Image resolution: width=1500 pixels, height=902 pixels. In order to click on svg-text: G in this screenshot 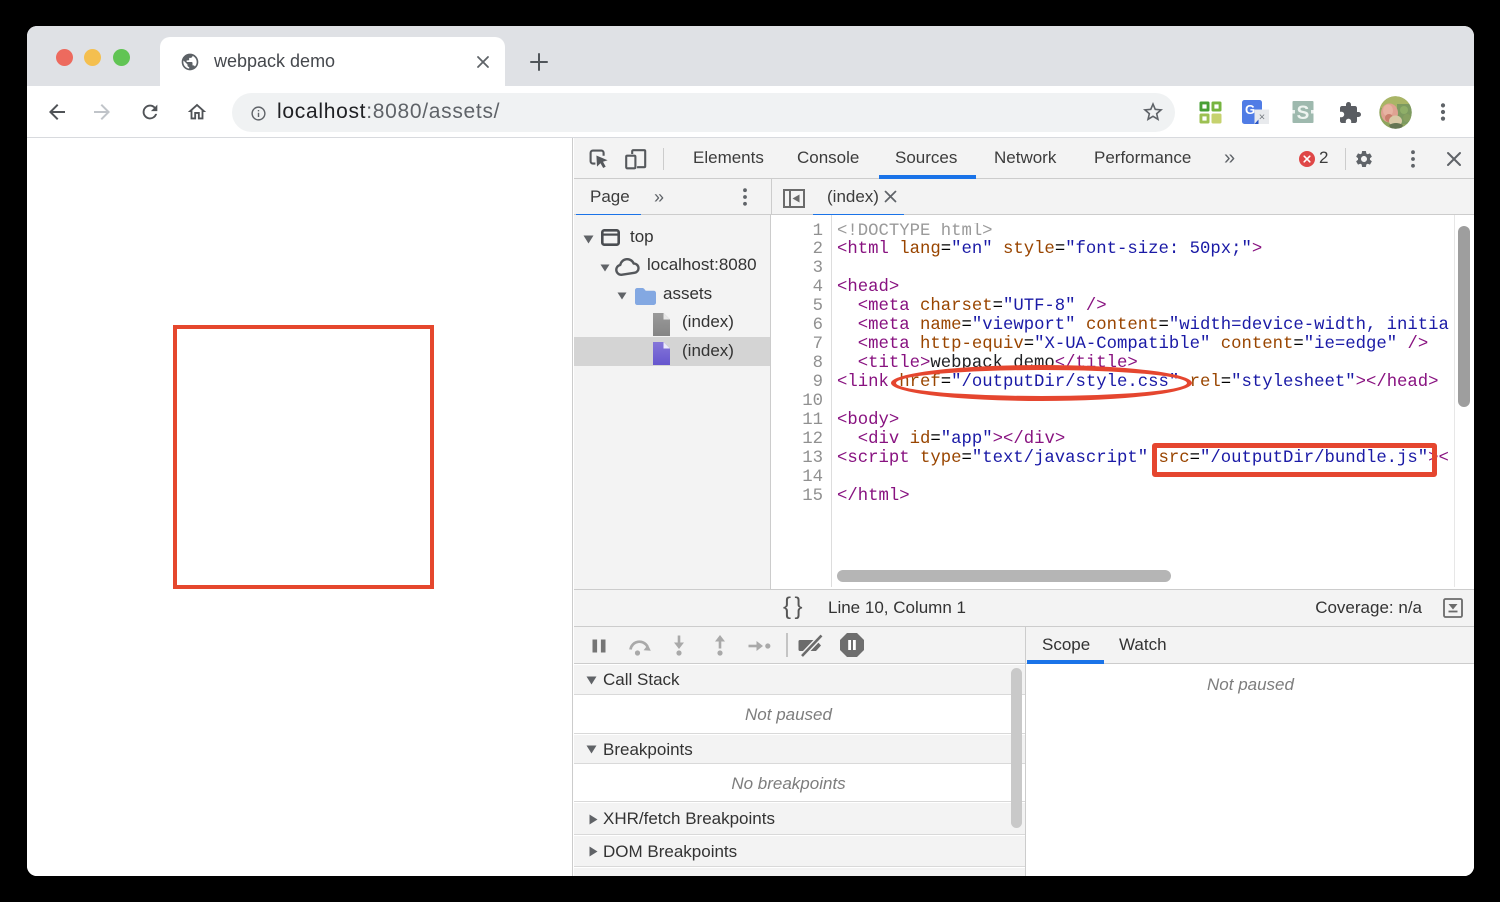, I will do `click(1250, 109)`.